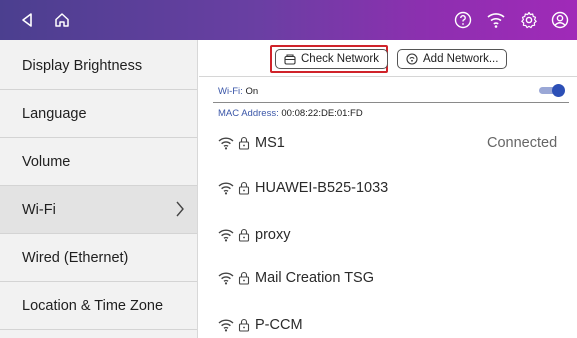  I want to click on sidebar-item-wired-ethernet: Wired (Ethernet), so click(98, 258).